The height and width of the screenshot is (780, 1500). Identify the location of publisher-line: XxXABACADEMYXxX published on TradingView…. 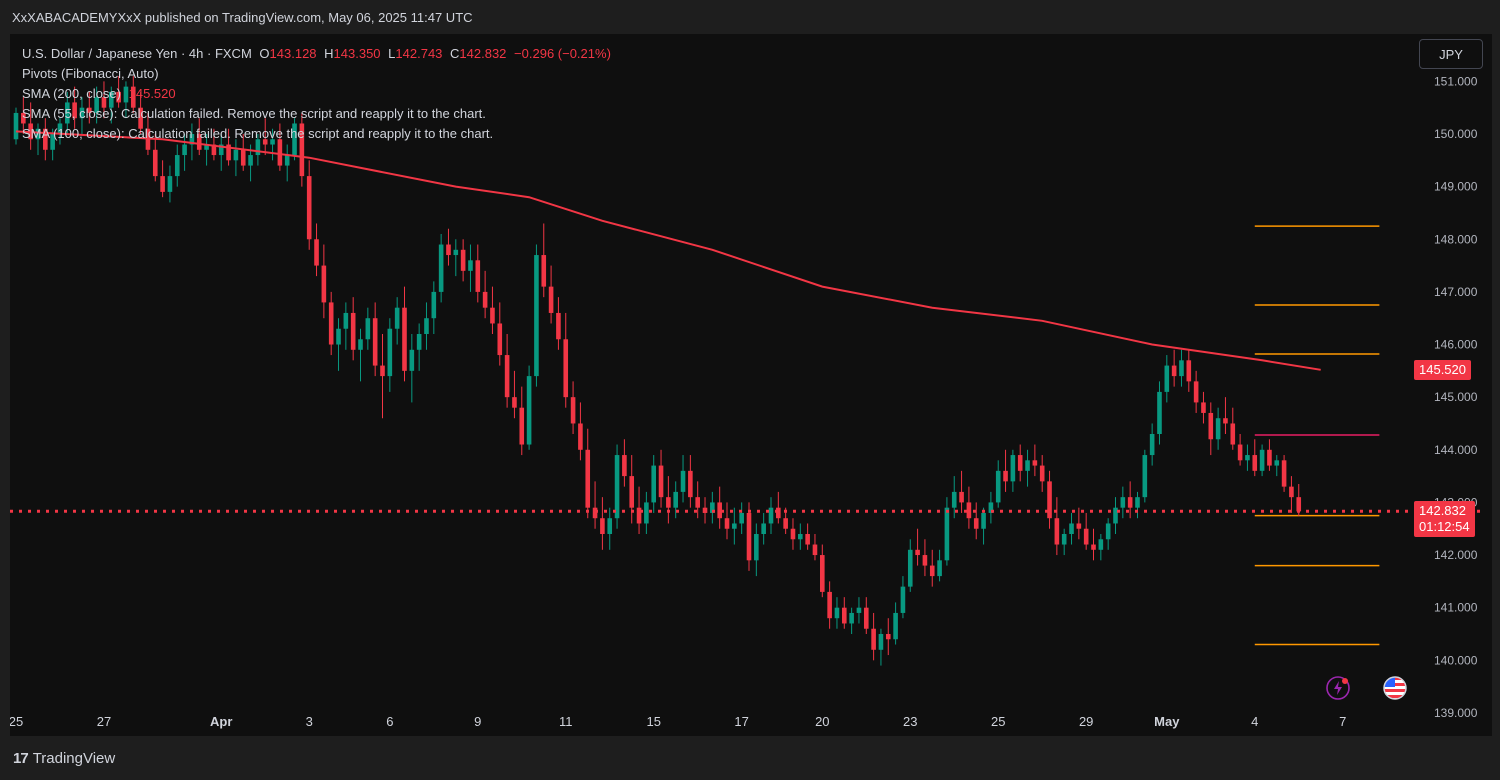
(242, 17).